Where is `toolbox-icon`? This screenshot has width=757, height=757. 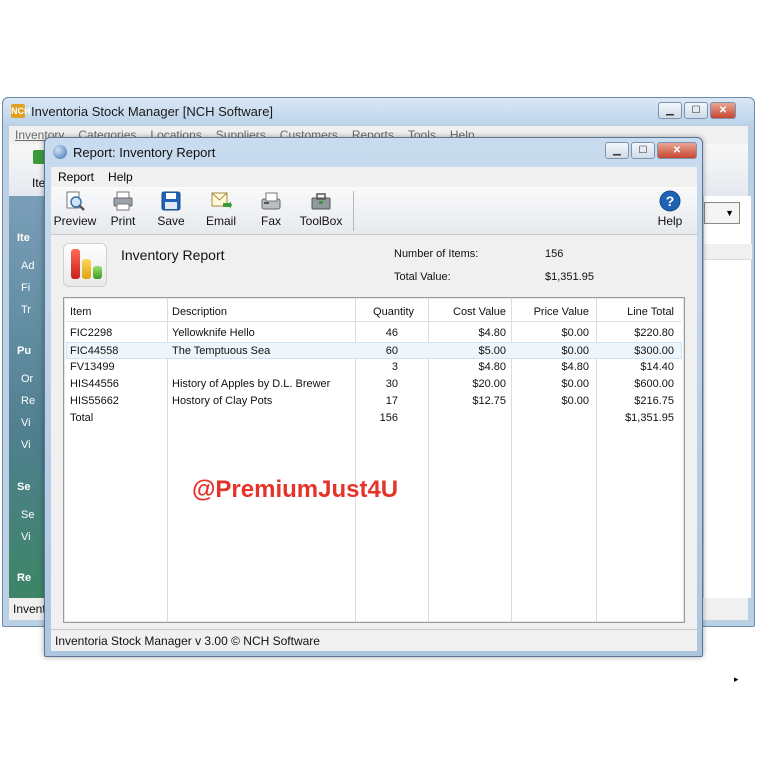 toolbox-icon is located at coordinates (321, 201).